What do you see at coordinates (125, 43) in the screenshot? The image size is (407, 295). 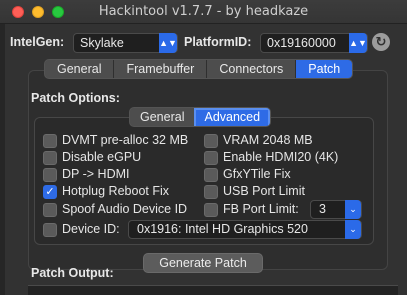 I see `intelgen-select: Skylake ▲▼` at bounding box center [125, 43].